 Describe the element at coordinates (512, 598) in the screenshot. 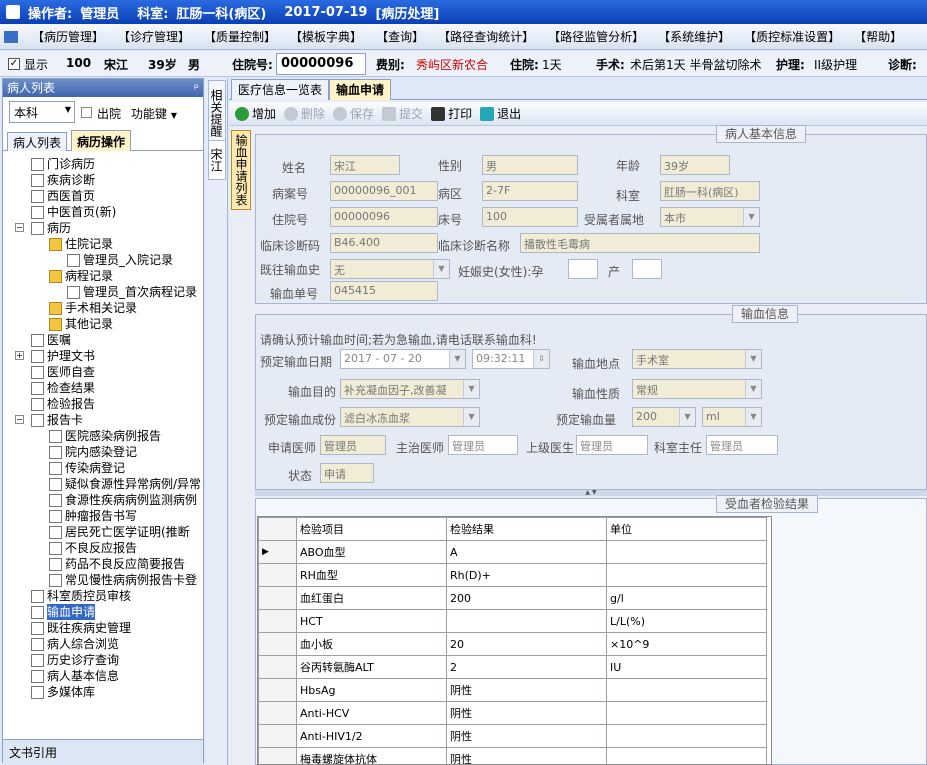

I see `table-row: 血红蛋白 200 g/l` at that location.